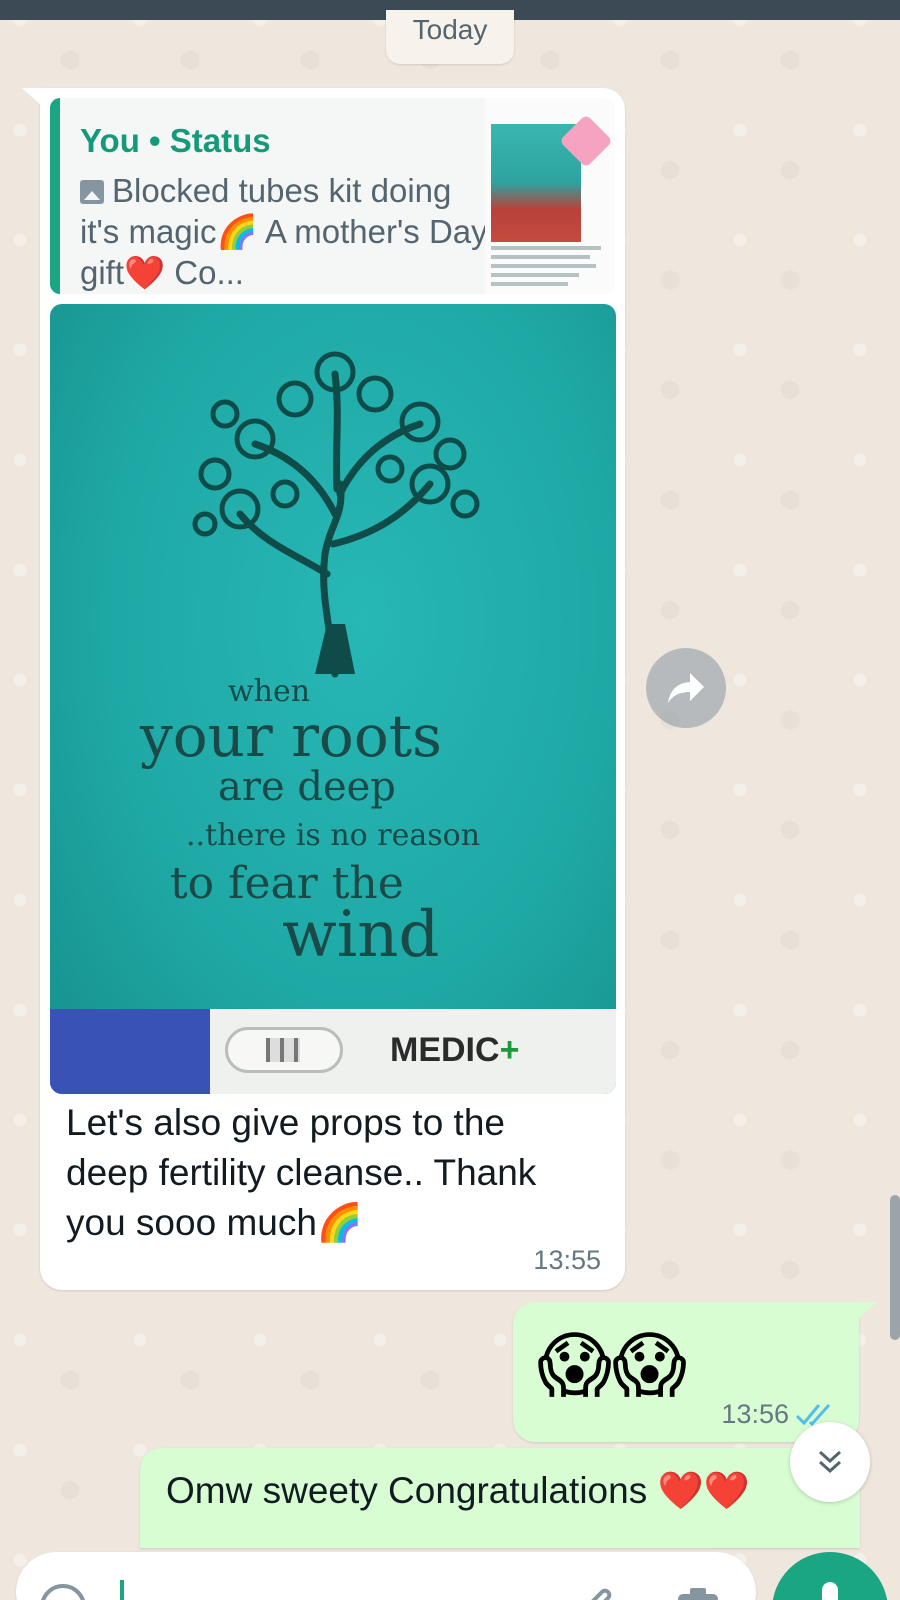 This screenshot has width=900, height=1600. I want to click on photo-line-4: ..there is no reason, so click(333, 835).